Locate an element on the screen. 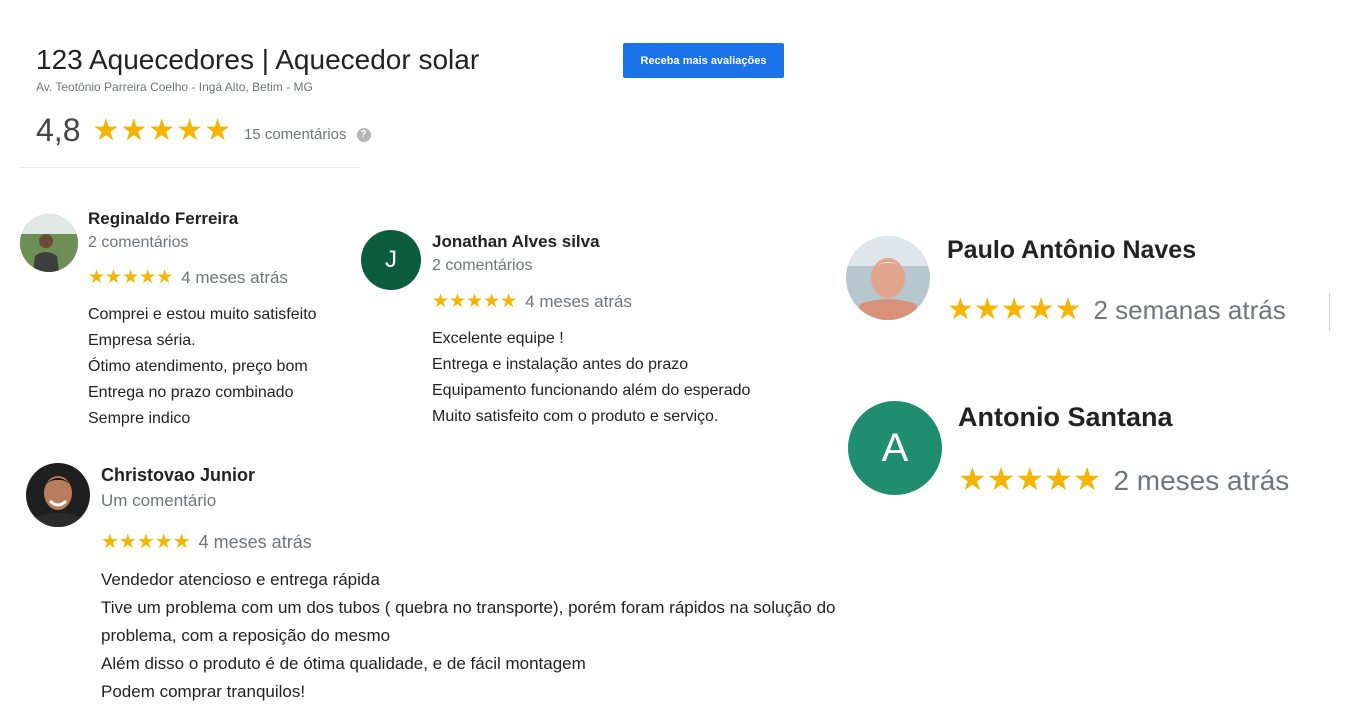  review-date: 2 semanas atrás is located at coordinates (1189, 310).